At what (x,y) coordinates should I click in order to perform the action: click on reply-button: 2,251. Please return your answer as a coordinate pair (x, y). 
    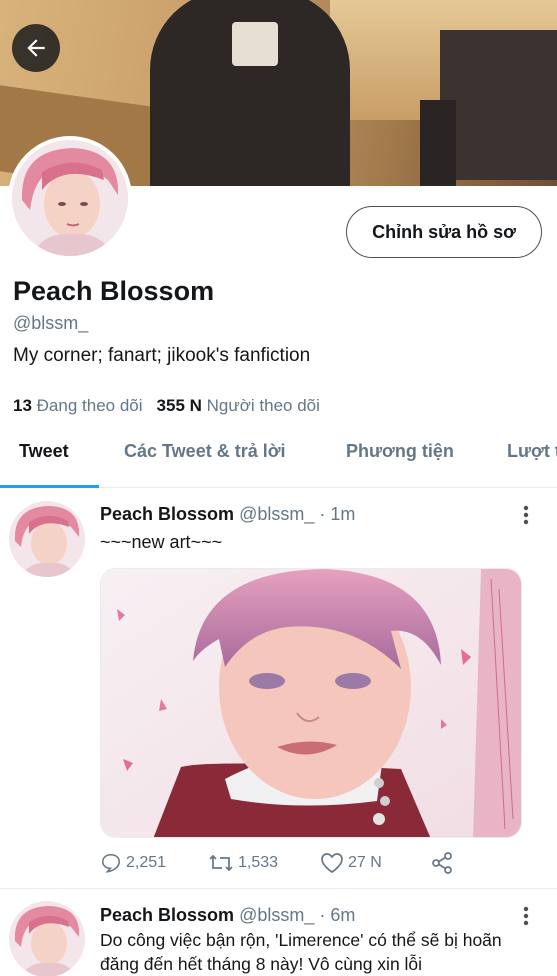
    Looking at the image, I should click on (133, 863).